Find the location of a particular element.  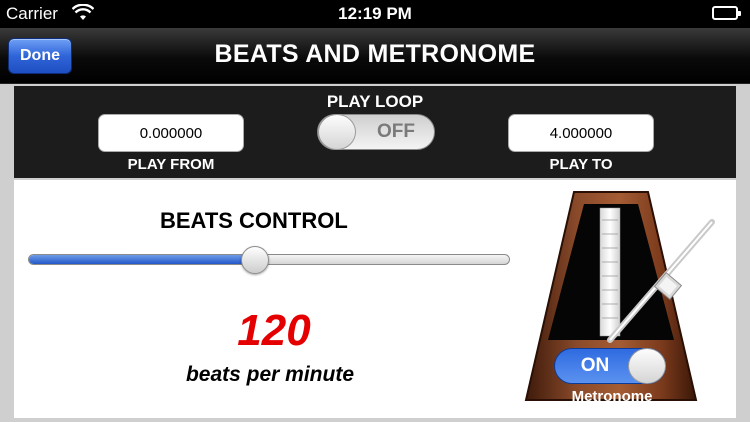

play-loop-title: PLAY LOOP is located at coordinates (375, 101).